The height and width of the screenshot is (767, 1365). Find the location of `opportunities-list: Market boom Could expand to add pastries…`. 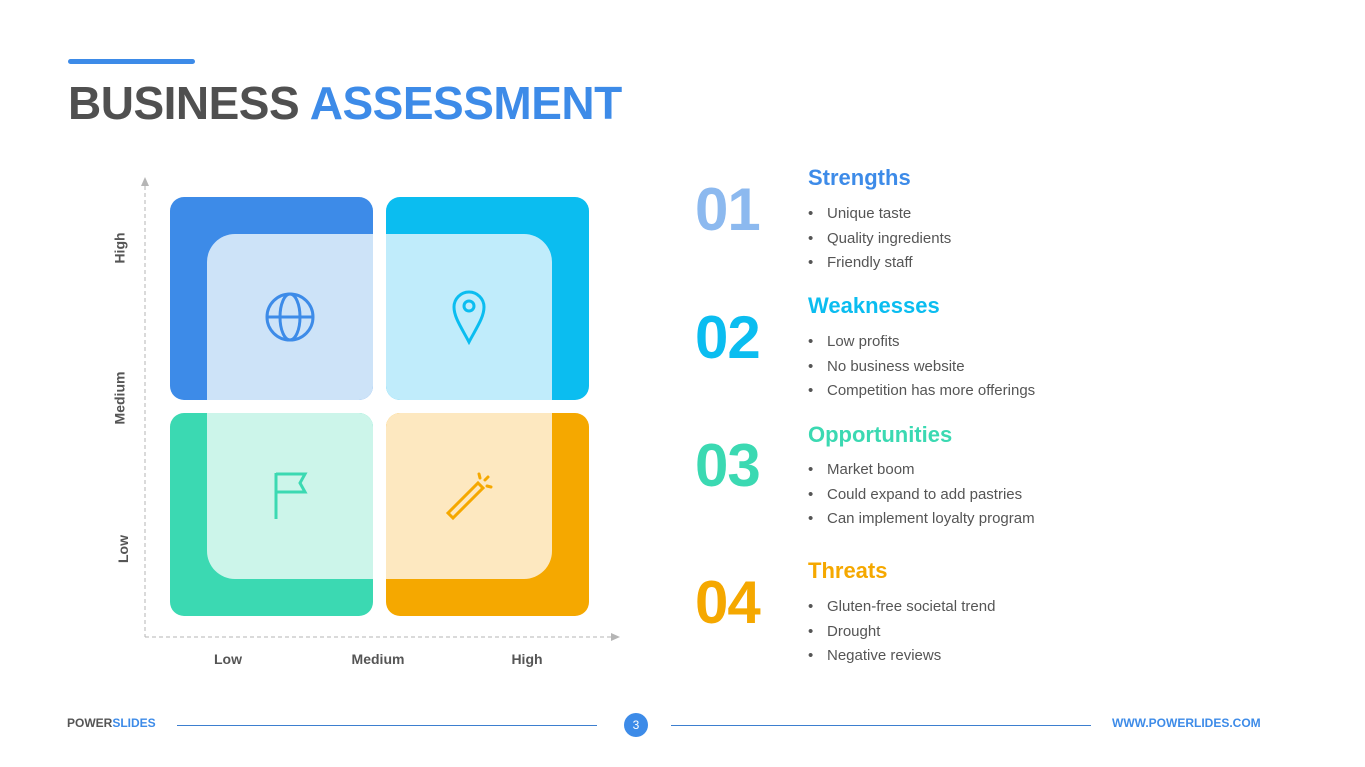

opportunities-list: Market boom Could expand to add pastries… is located at coordinates (921, 495).